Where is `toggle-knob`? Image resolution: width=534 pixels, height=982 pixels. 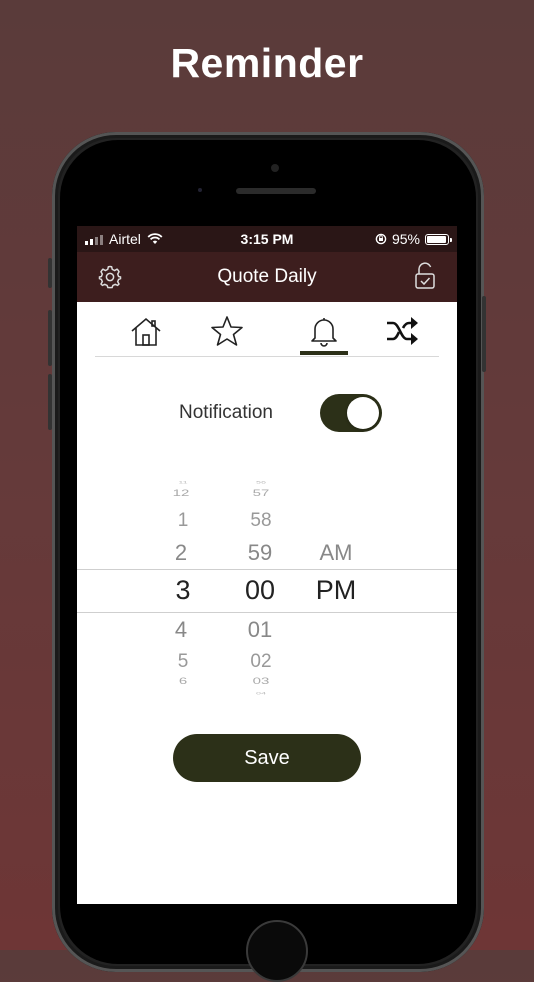 toggle-knob is located at coordinates (363, 413).